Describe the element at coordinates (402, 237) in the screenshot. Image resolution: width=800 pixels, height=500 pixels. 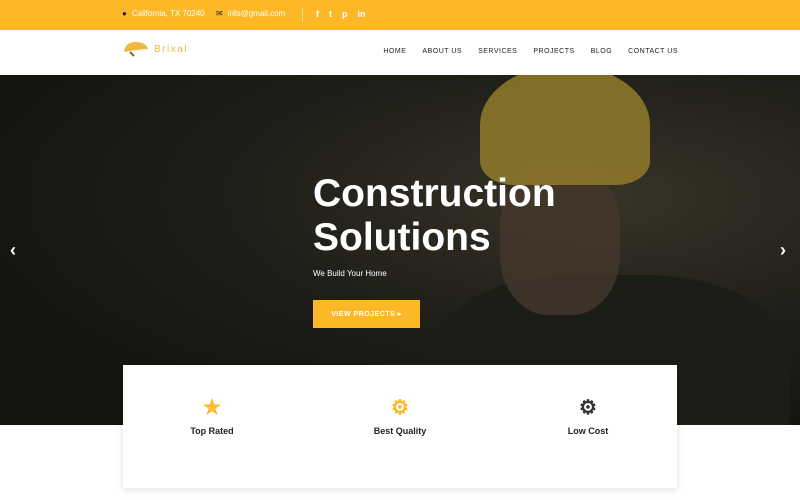
I see `hero-title-line2: Solutions` at that location.